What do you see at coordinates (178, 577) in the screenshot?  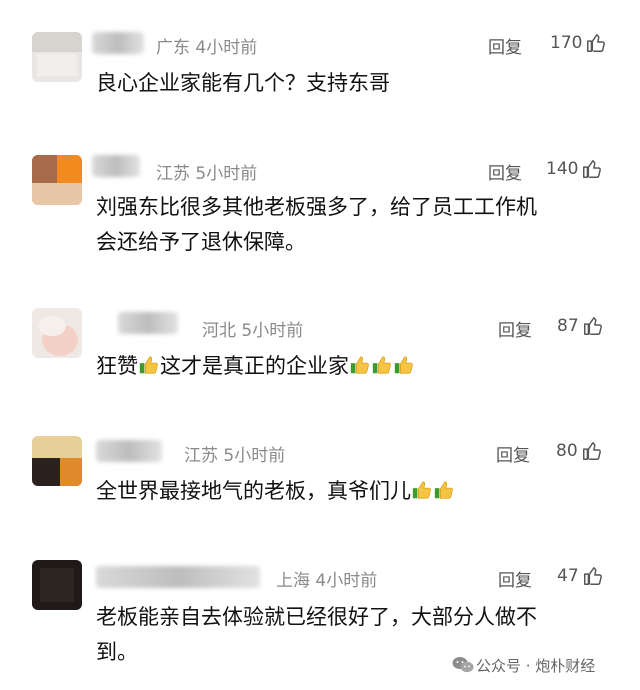 I see `username-blurred` at bounding box center [178, 577].